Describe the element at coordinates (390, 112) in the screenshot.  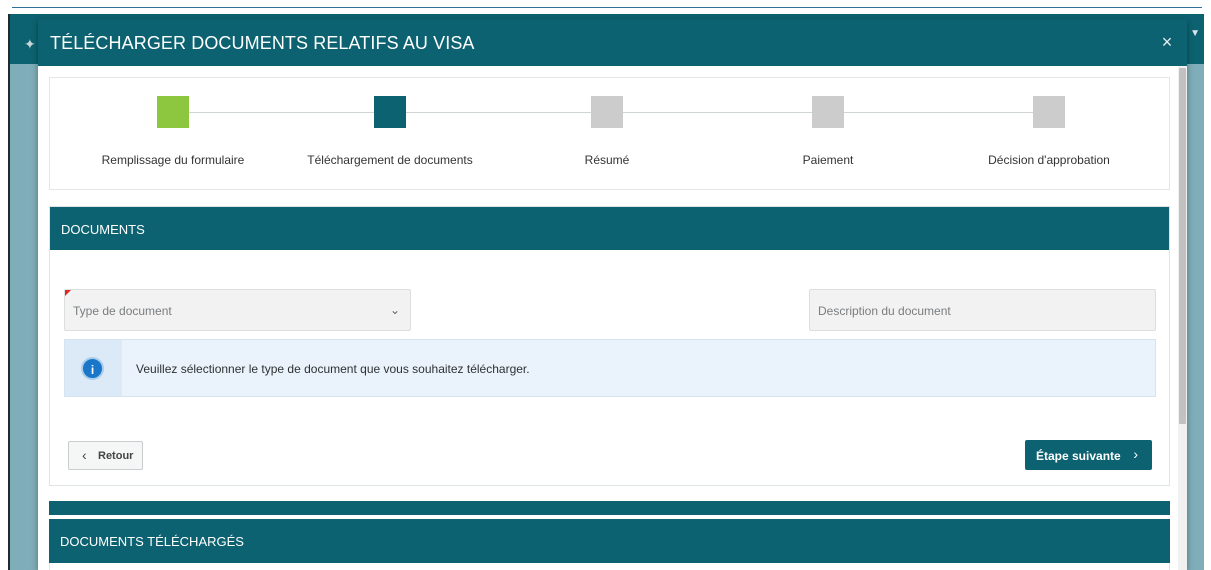
I see `step-indicator-current` at that location.